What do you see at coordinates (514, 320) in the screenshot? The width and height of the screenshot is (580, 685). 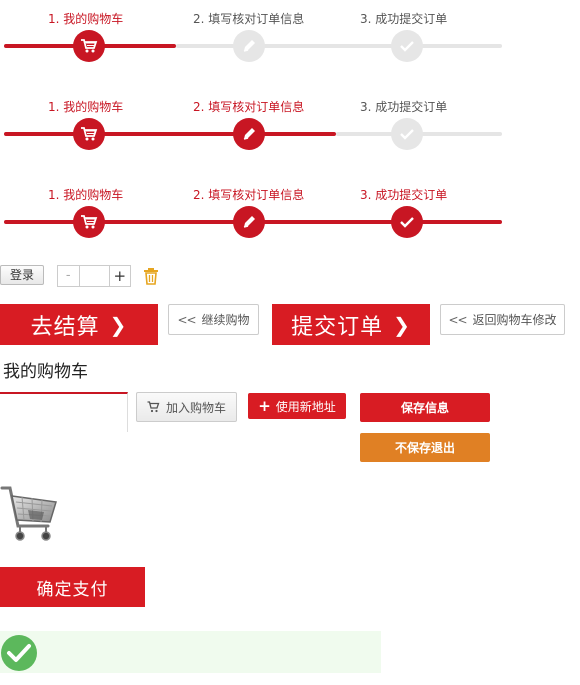 I see `back-to-cart-label: 返回购物车修改` at bounding box center [514, 320].